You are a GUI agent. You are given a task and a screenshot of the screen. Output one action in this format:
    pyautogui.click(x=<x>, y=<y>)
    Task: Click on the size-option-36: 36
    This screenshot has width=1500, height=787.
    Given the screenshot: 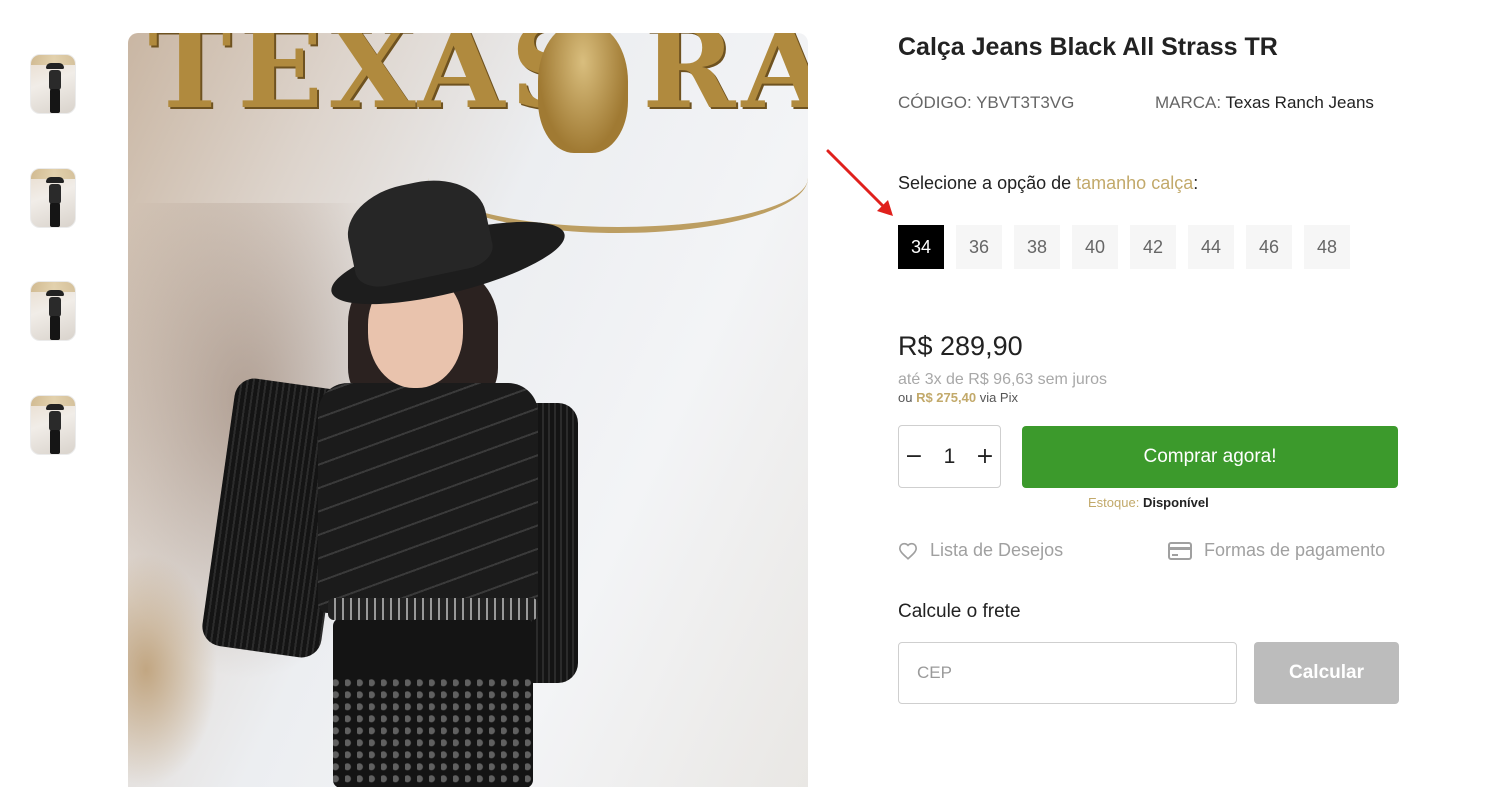 What is the action you would take?
    pyautogui.click(x=979, y=247)
    